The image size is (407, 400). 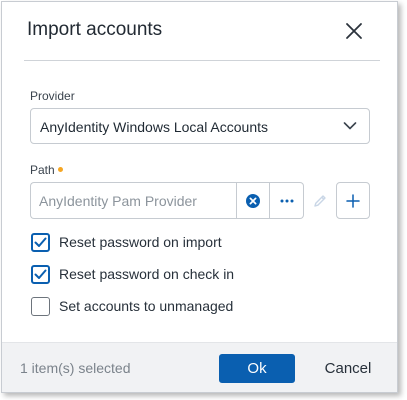 I want to click on required-indicator, so click(x=60, y=170).